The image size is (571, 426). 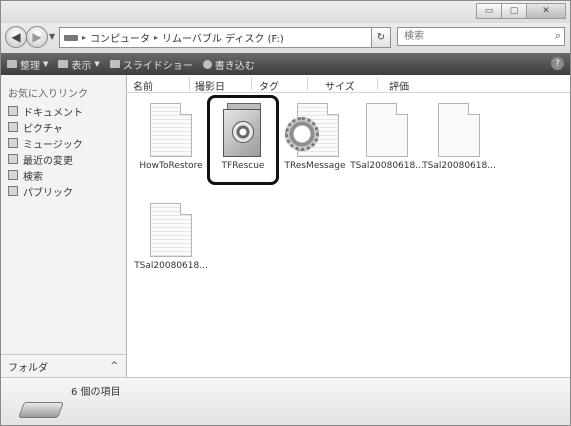 I want to click on organize-label: 整理, so click(x=30, y=66).